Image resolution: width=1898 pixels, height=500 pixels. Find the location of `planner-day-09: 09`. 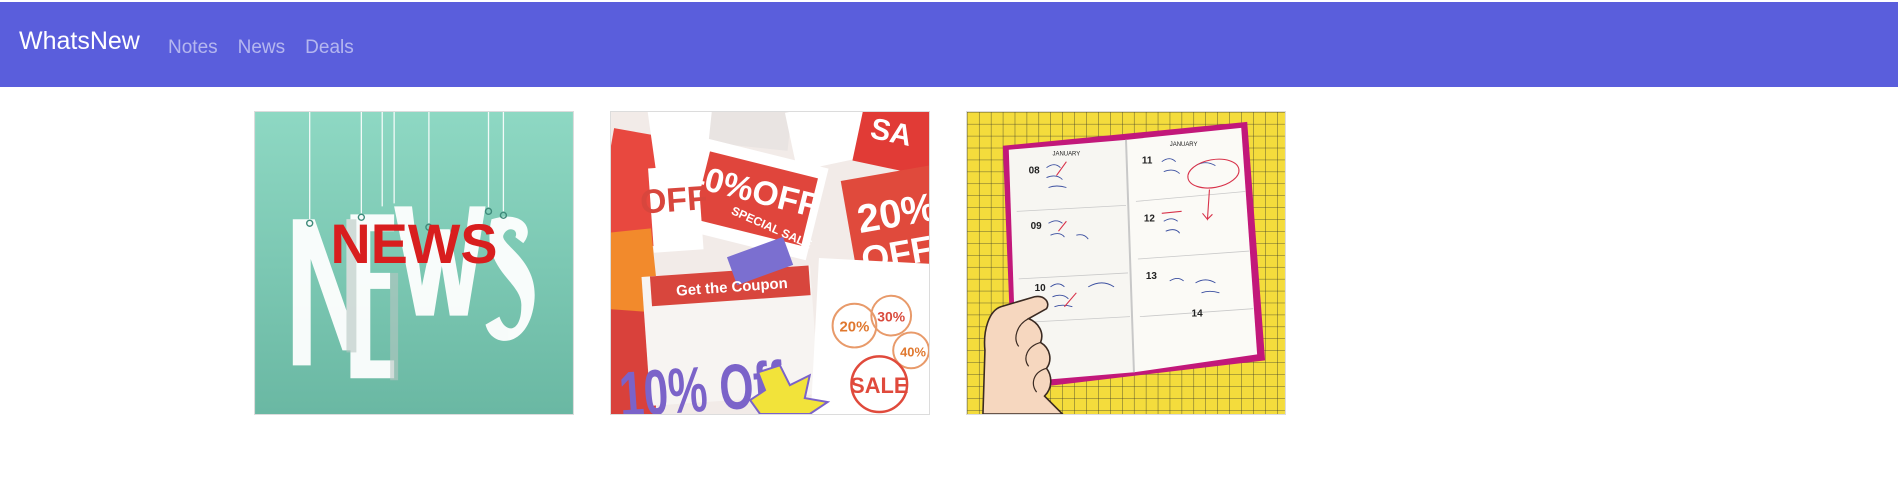

planner-day-09: 09 is located at coordinates (1037, 226).